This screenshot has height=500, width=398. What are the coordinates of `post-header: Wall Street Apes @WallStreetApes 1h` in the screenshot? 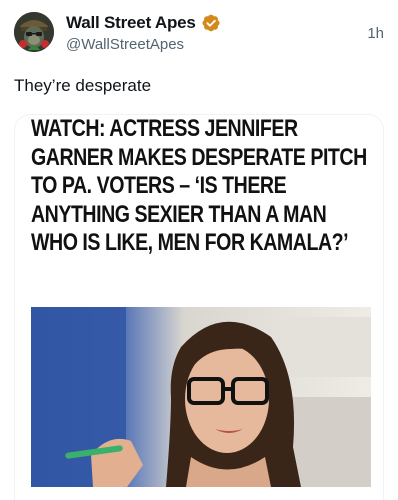 It's located at (201, 34).